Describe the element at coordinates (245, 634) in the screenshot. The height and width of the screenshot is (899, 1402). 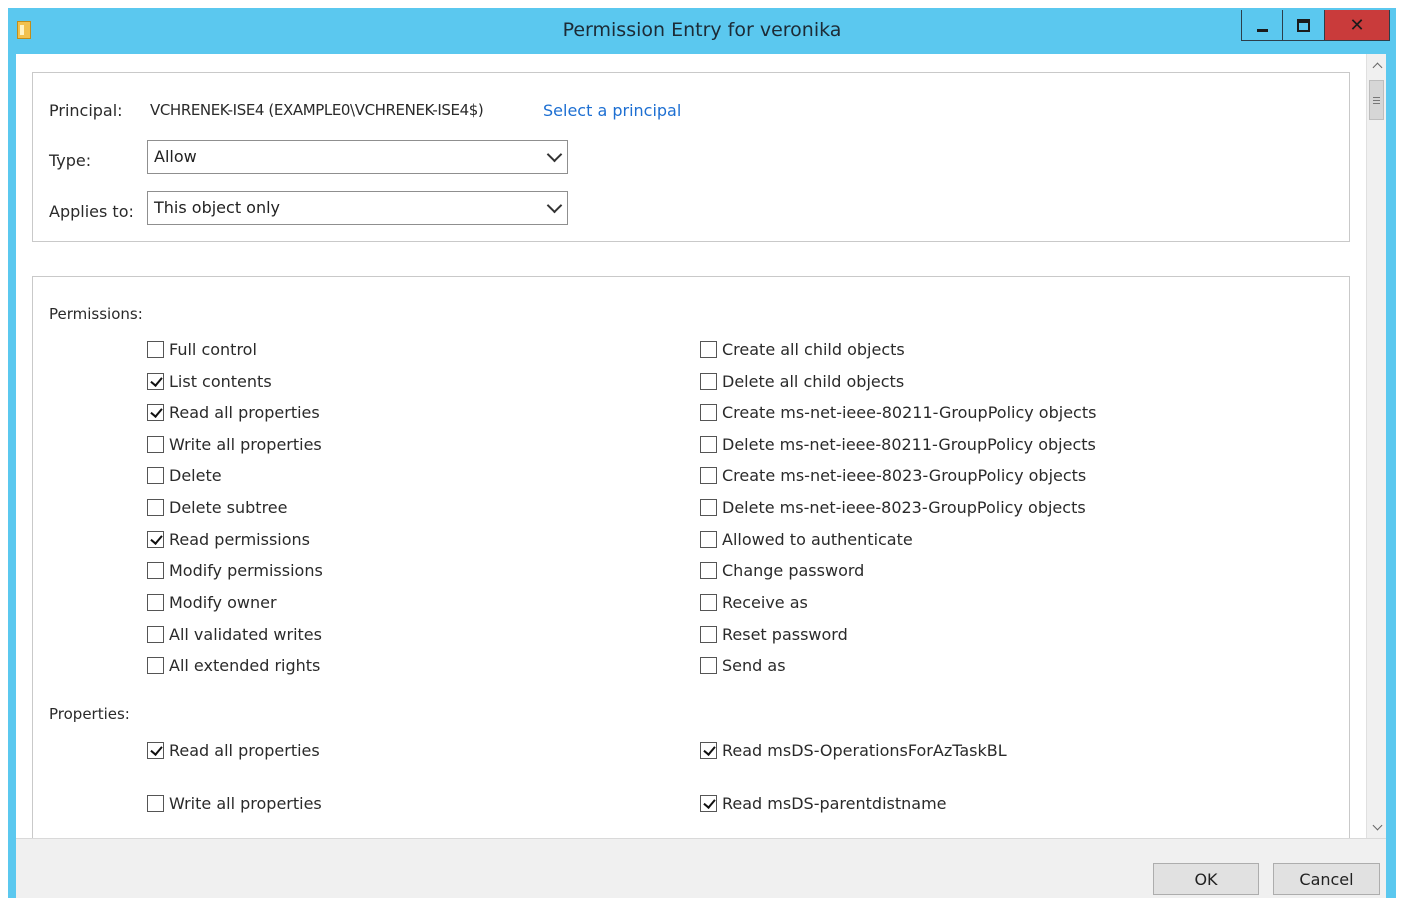
I see `checkbox-label: All validated writes` at that location.